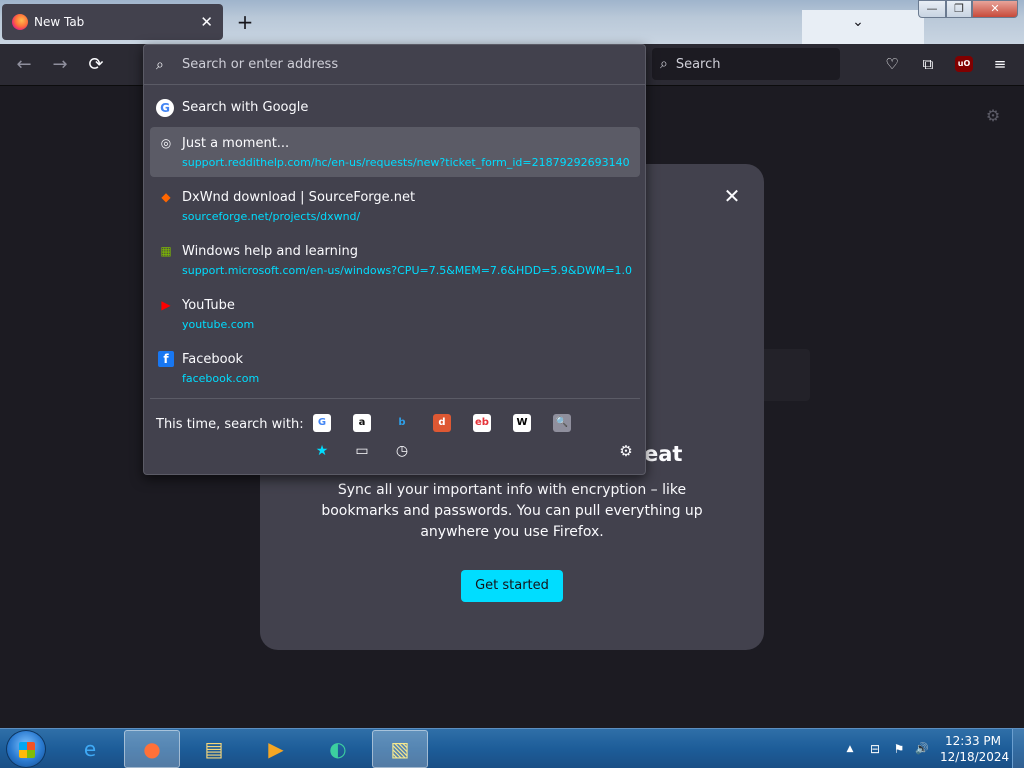 This screenshot has height=768, width=1024. Describe the element at coordinates (166, 251) in the screenshot. I see `microsoft-icon: ▦` at that location.